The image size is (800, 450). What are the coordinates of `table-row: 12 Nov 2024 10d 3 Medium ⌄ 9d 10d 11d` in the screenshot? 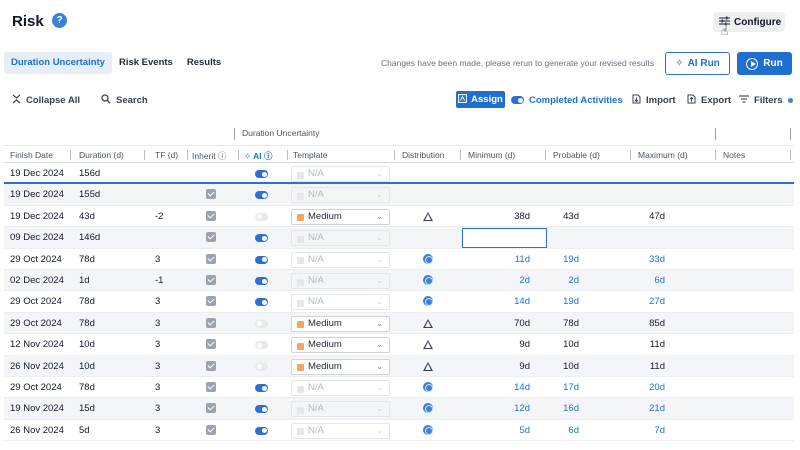 It's located at (399, 345).